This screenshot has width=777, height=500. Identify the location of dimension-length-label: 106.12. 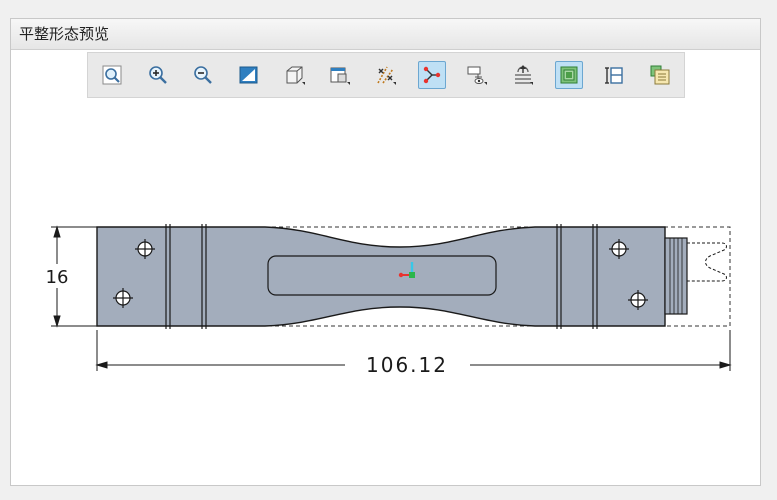
(407, 365).